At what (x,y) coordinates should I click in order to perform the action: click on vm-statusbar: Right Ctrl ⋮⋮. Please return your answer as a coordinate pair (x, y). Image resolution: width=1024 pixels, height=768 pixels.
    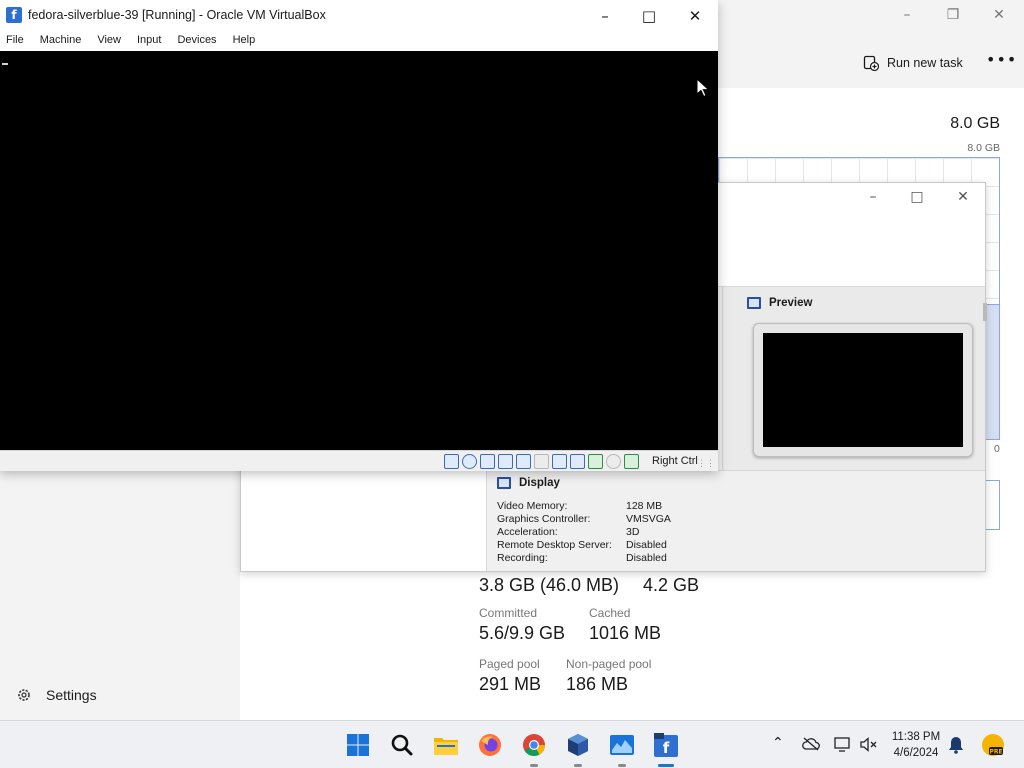
    Looking at the image, I should click on (359, 460).